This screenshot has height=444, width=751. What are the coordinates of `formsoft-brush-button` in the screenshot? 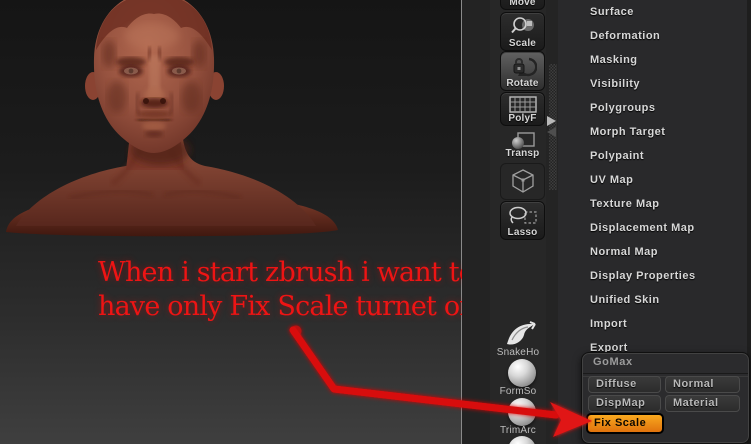 It's located at (522, 373).